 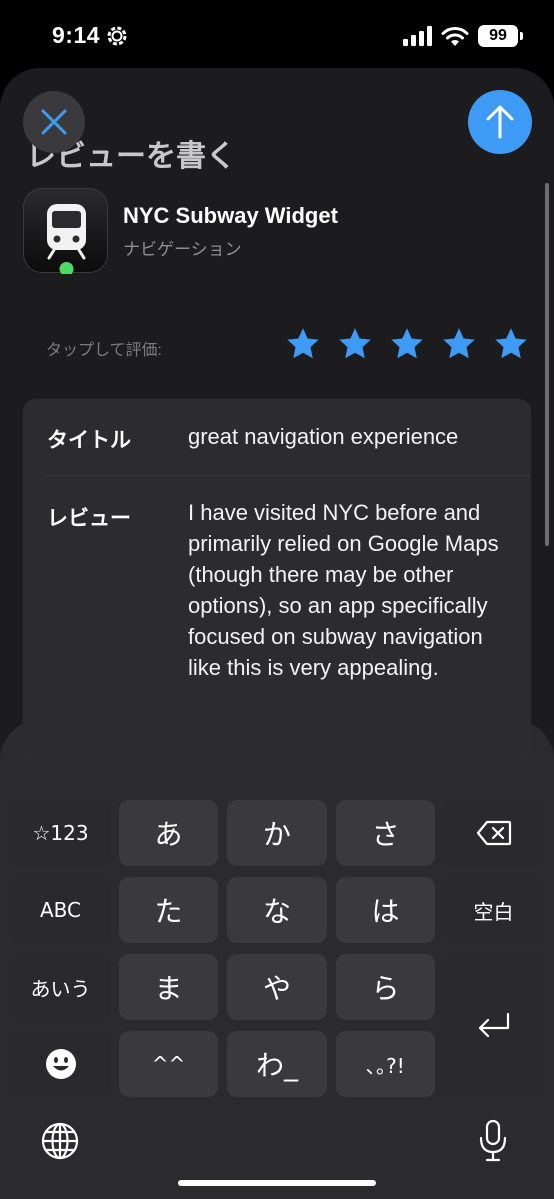 I want to click on backspace-key, so click(x=493, y=833).